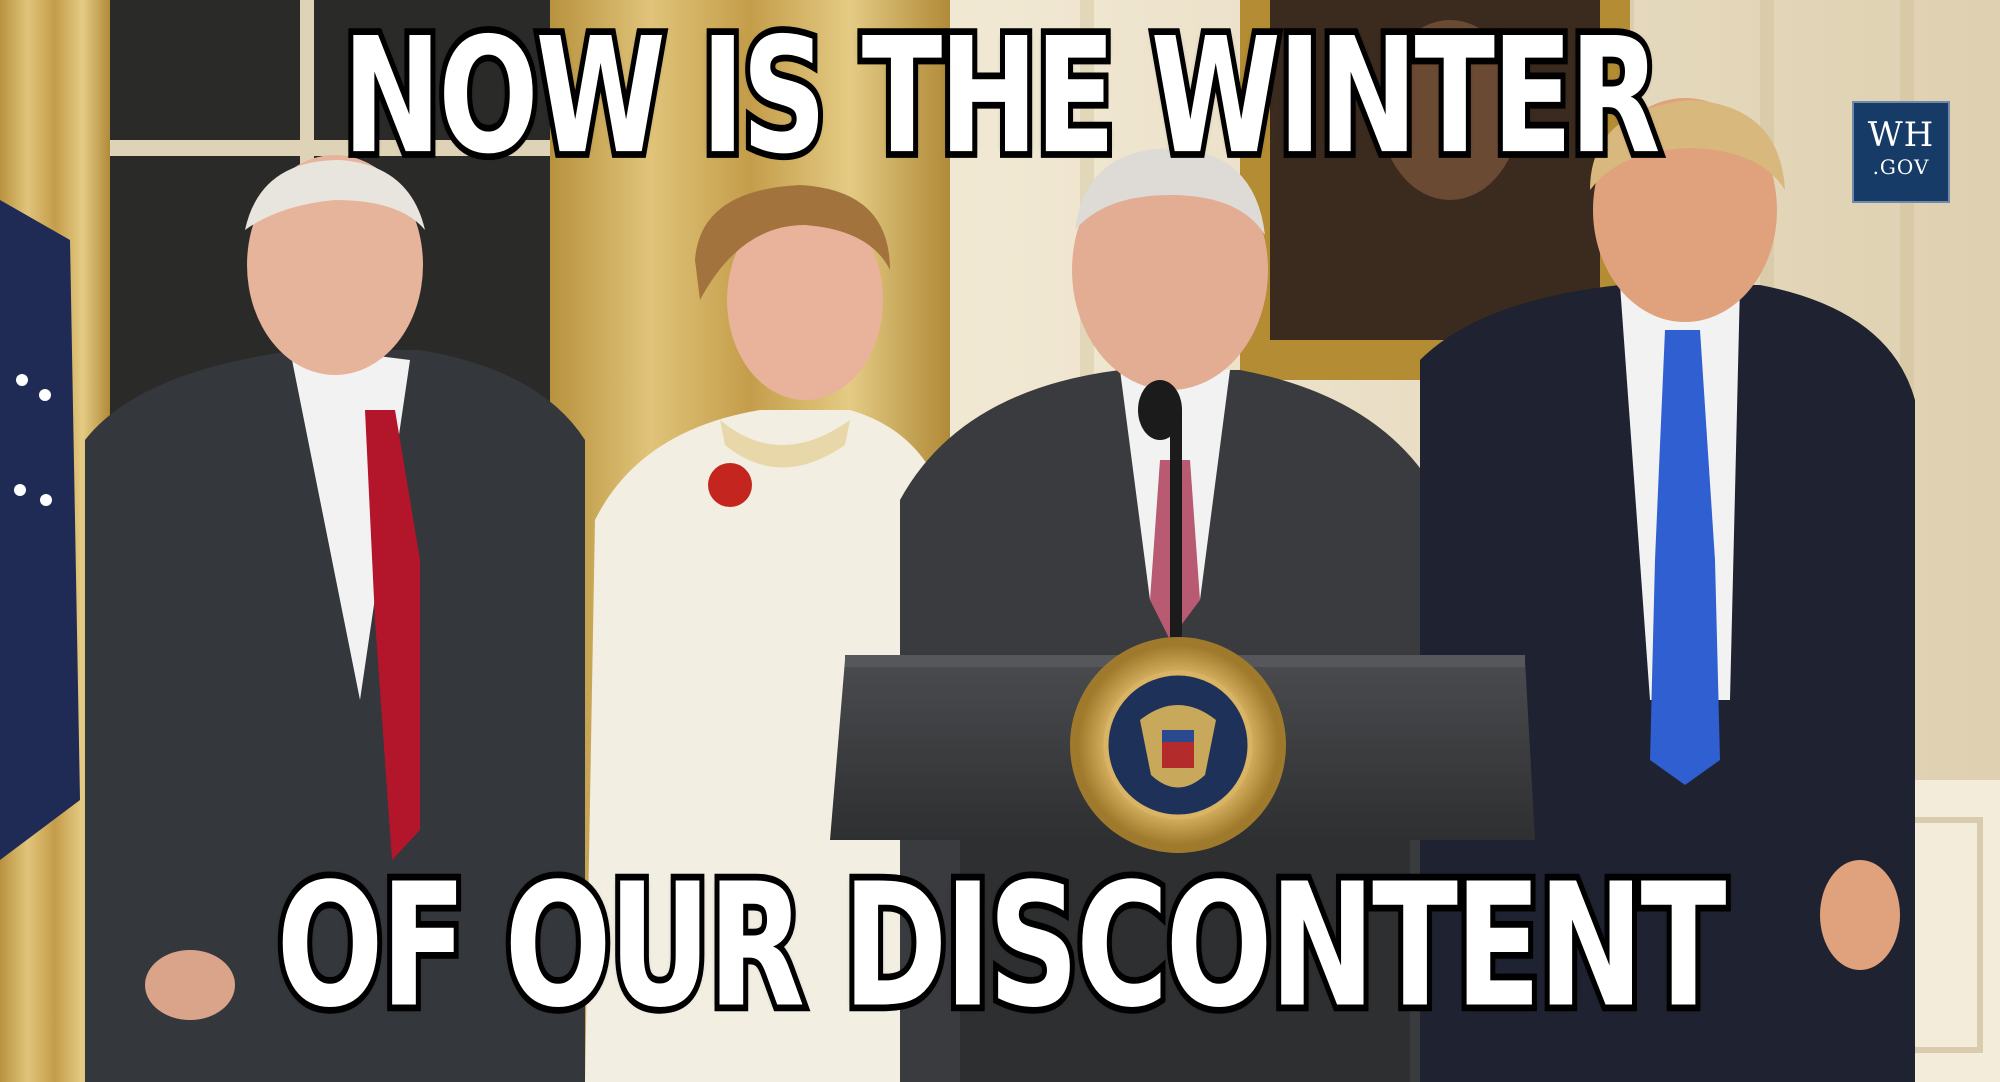  Describe the element at coordinates (1178, 745) in the screenshot. I see `presidential-seal` at that location.